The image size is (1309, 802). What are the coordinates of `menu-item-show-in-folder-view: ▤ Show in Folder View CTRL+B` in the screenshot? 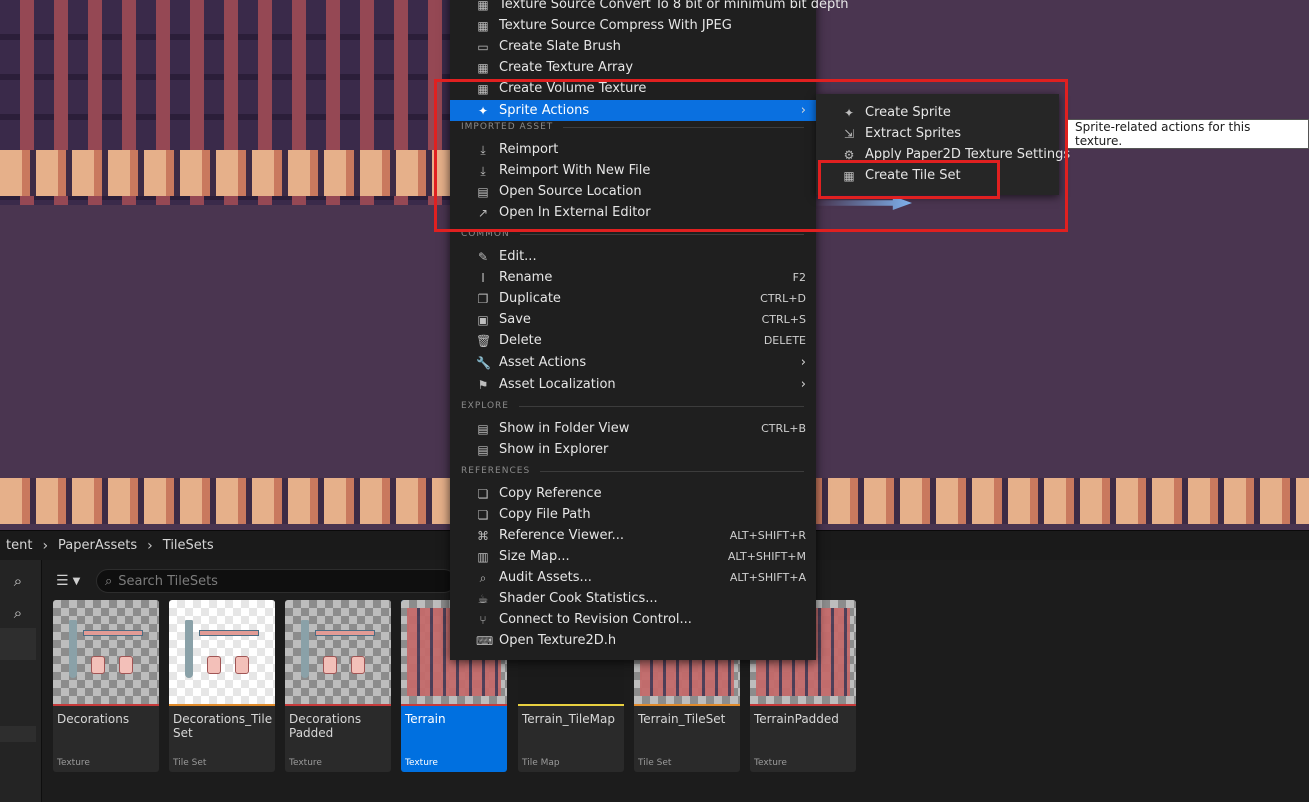 It's located at (633, 428).